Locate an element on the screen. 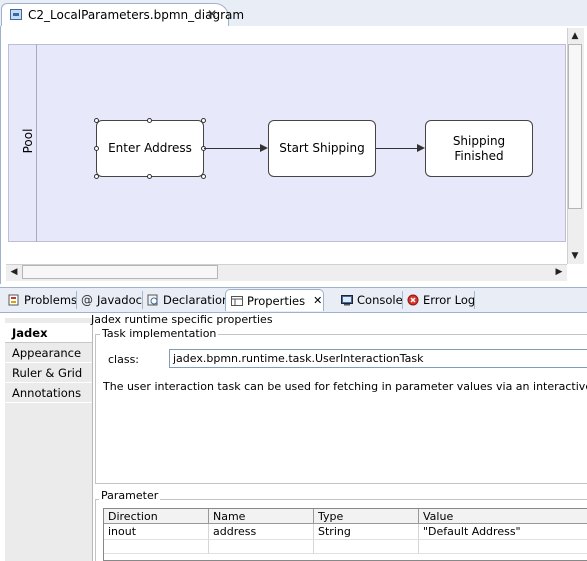 Image resolution: width=587 pixels, height=561 pixels. tab-error-log: Error Log is located at coordinates (441, 300).